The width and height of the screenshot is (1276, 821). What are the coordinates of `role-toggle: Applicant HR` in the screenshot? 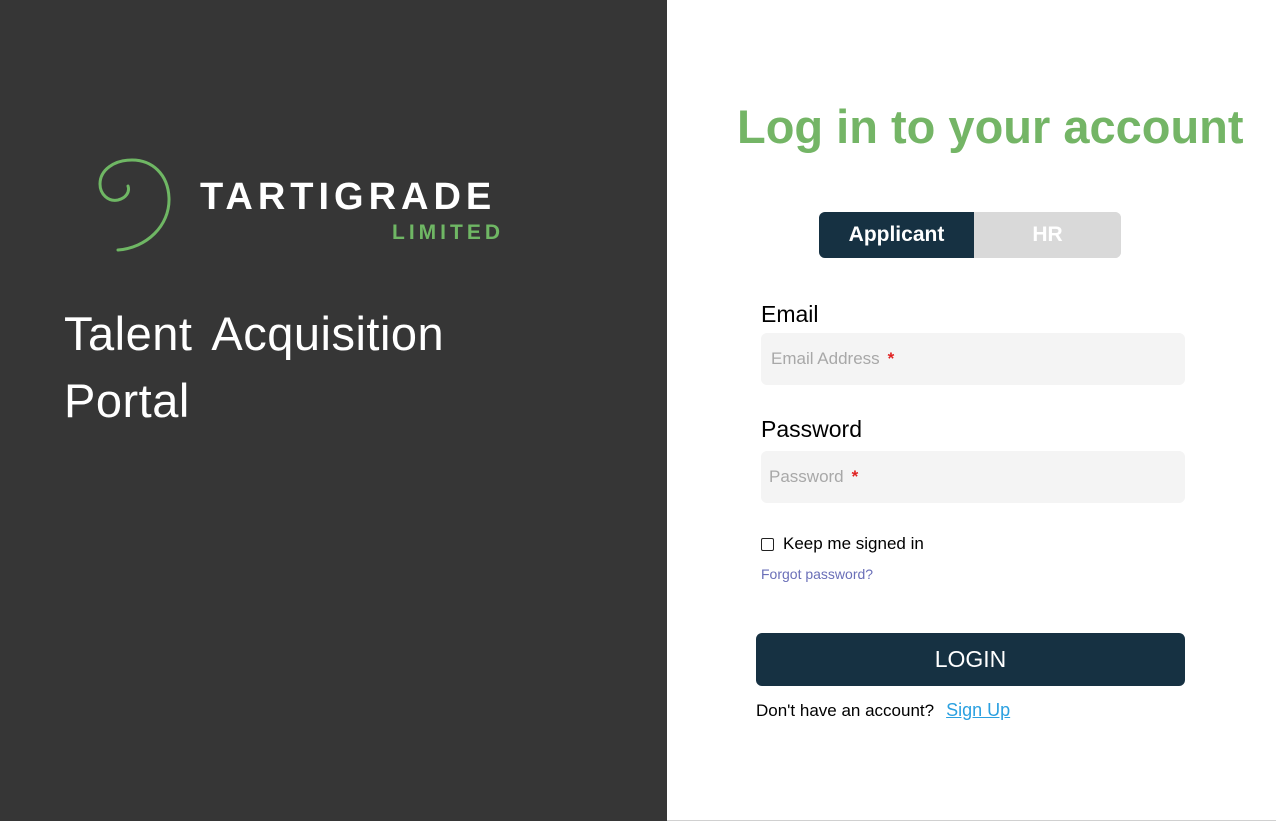 It's located at (970, 235).